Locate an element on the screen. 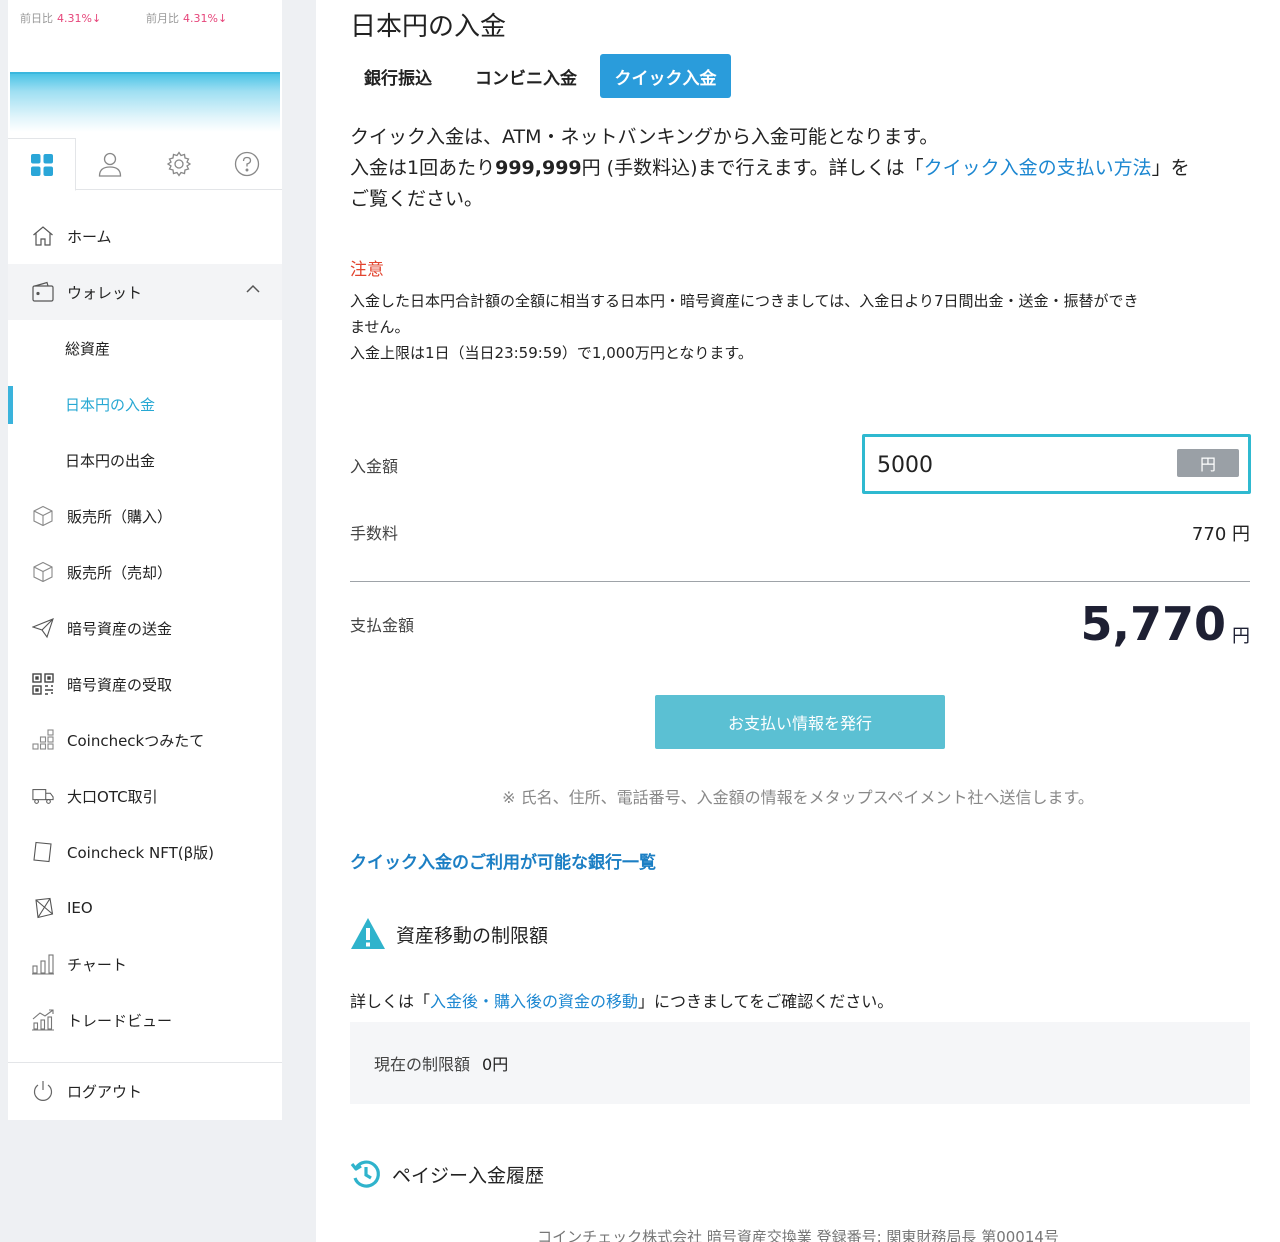  amount-field: 円 is located at coordinates (1056, 464).